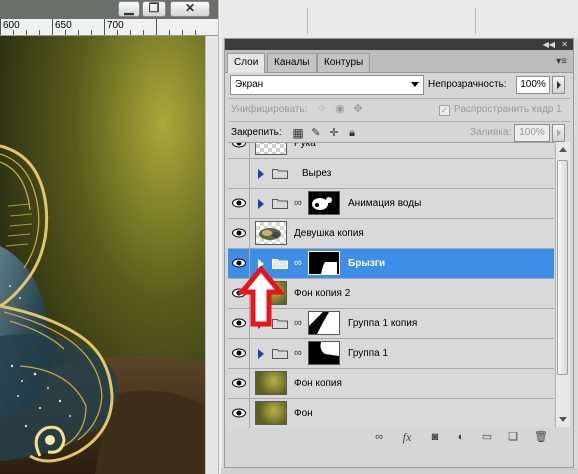 The height and width of the screenshot is (474, 578). I want to click on opacity-input: 100%, so click(533, 85).